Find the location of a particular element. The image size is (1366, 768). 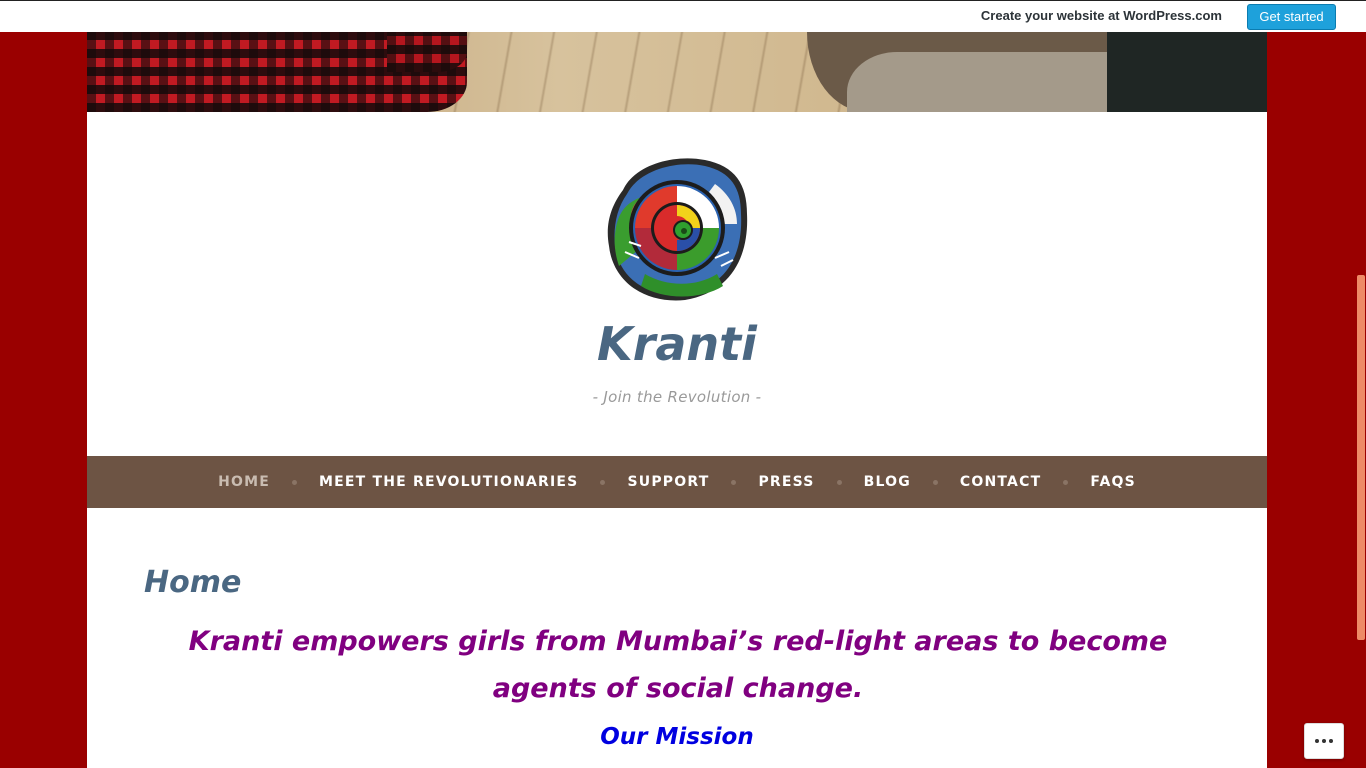

site-title: Kranti is located at coordinates (677, 344).